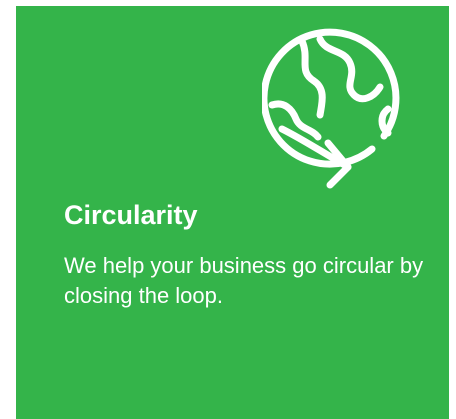  Describe the element at coordinates (131, 215) in the screenshot. I see `card-title: Circularity` at that location.